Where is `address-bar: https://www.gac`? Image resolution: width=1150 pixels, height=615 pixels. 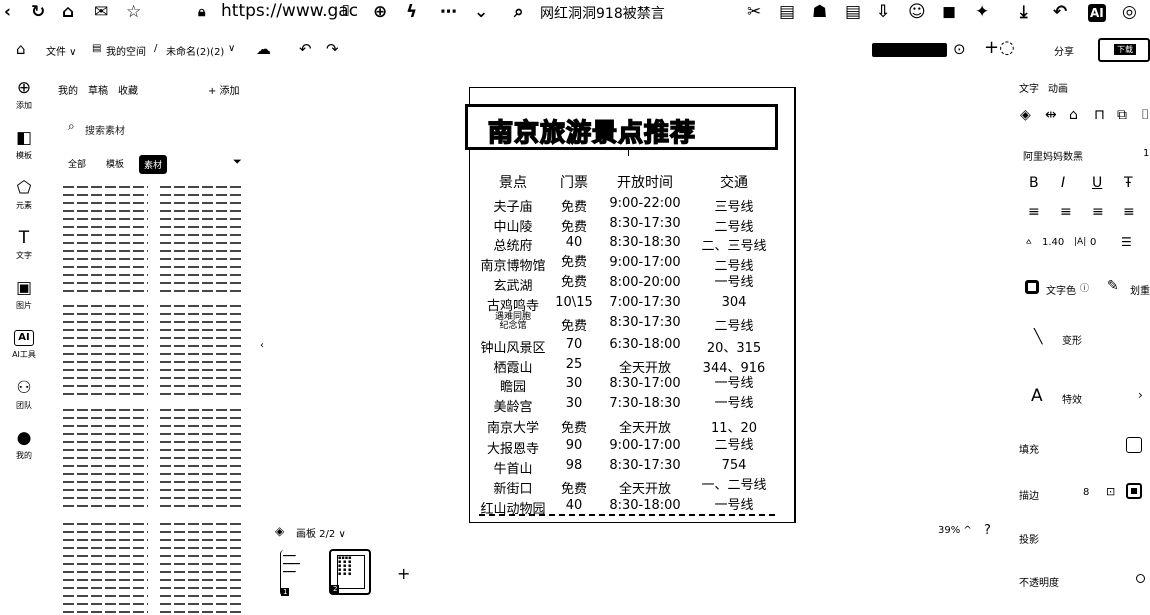 address-bar: https://www.gac is located at coordinates (289, 11).